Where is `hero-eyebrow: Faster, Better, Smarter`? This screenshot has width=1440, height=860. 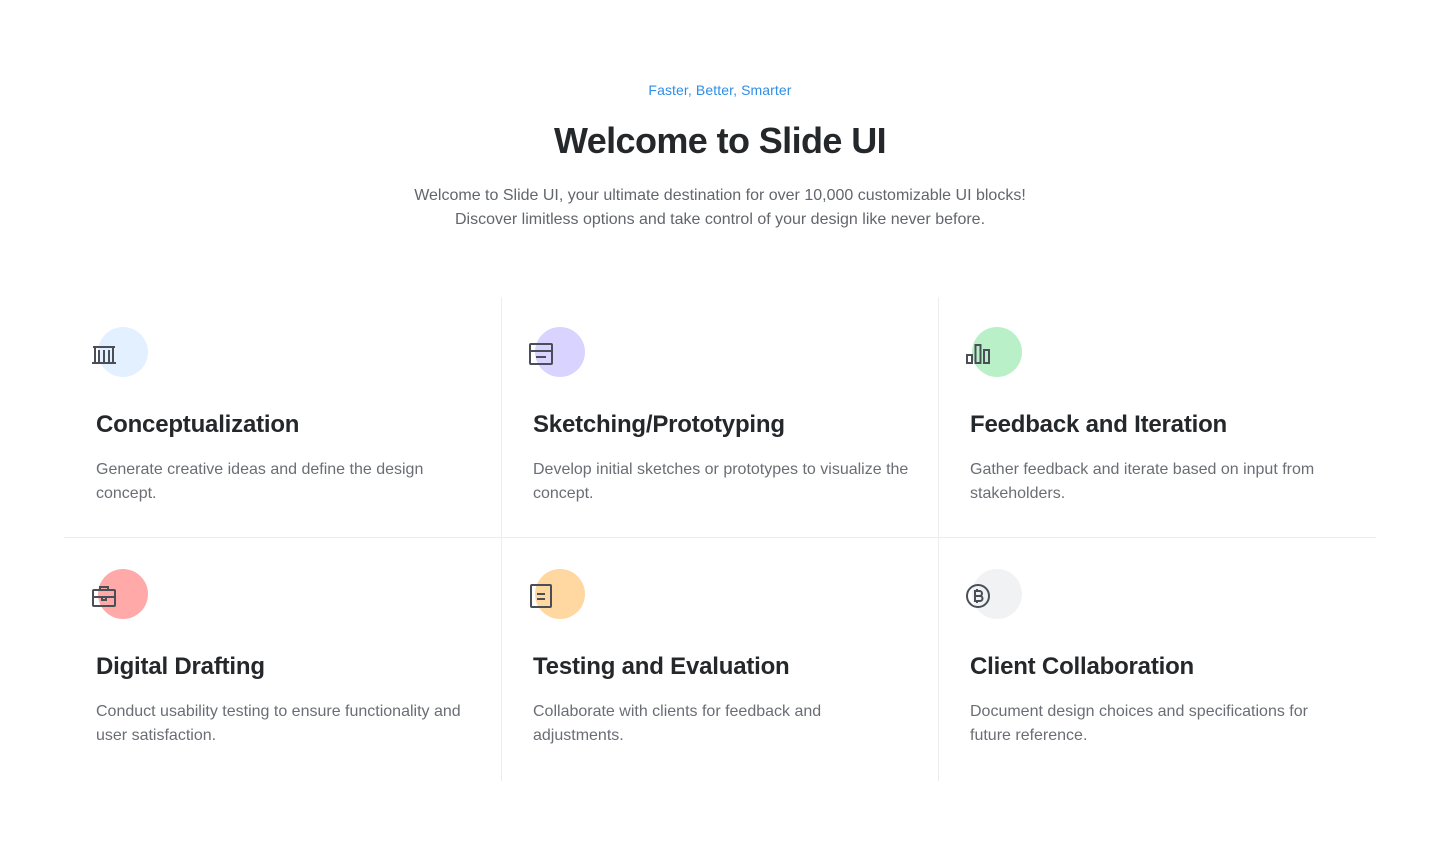
hero-eyebrow: Faster, Better, Smarter is located at coordinates (720, 90).